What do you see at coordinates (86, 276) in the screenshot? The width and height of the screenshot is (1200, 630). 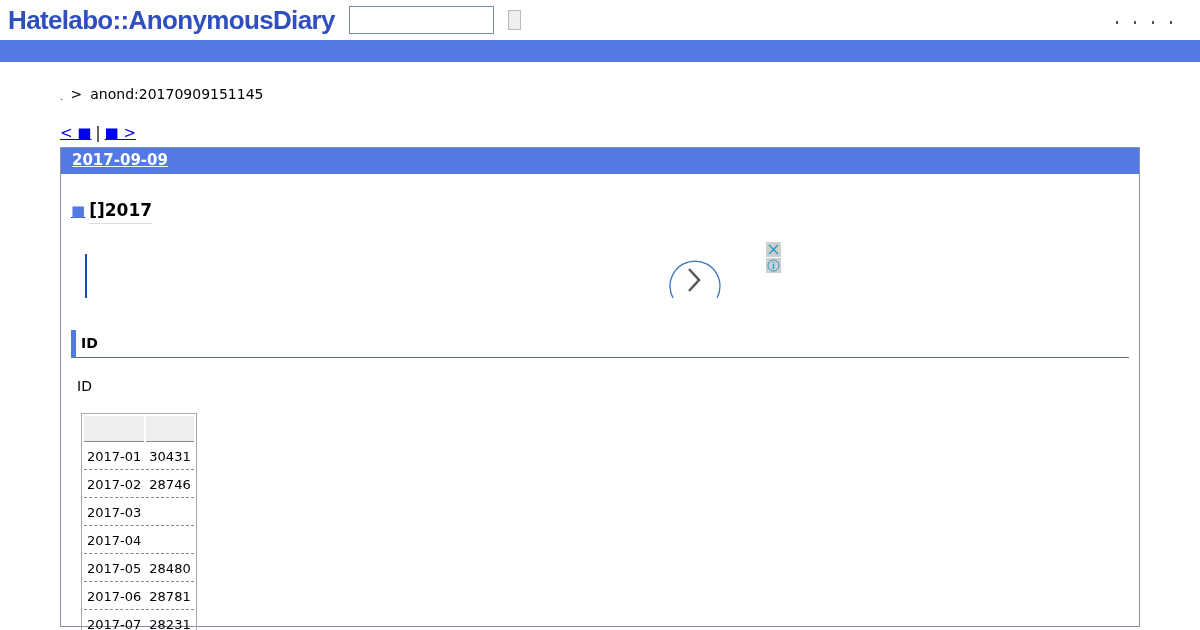 I see `ad-divider` at bounding box center [86, 276].